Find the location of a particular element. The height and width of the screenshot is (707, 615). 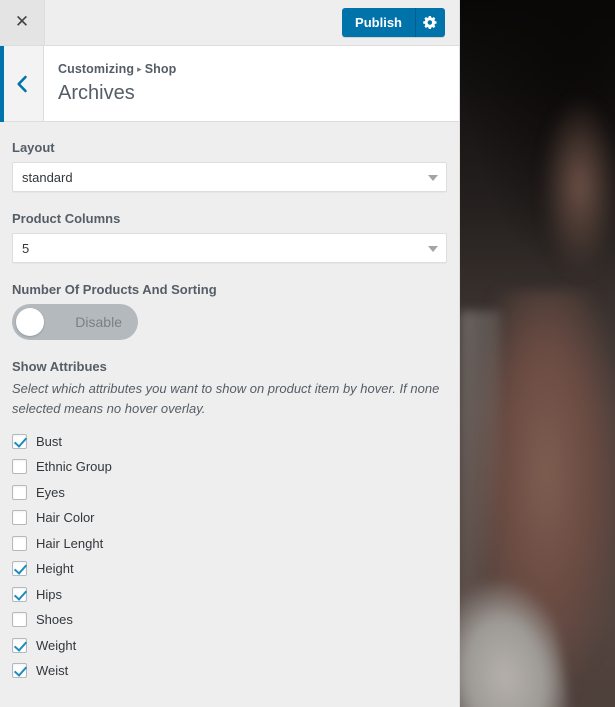

checkbox-hips is located at coordinates (19, 594).